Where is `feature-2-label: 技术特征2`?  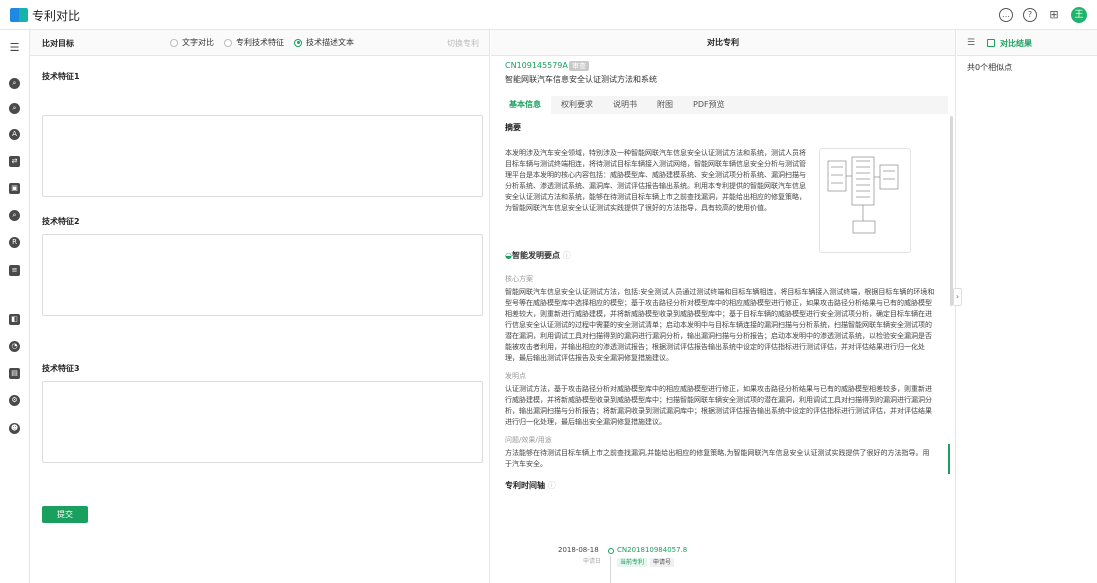
feature-2-label: 技术特征2 is located at coordinates (61, 221).